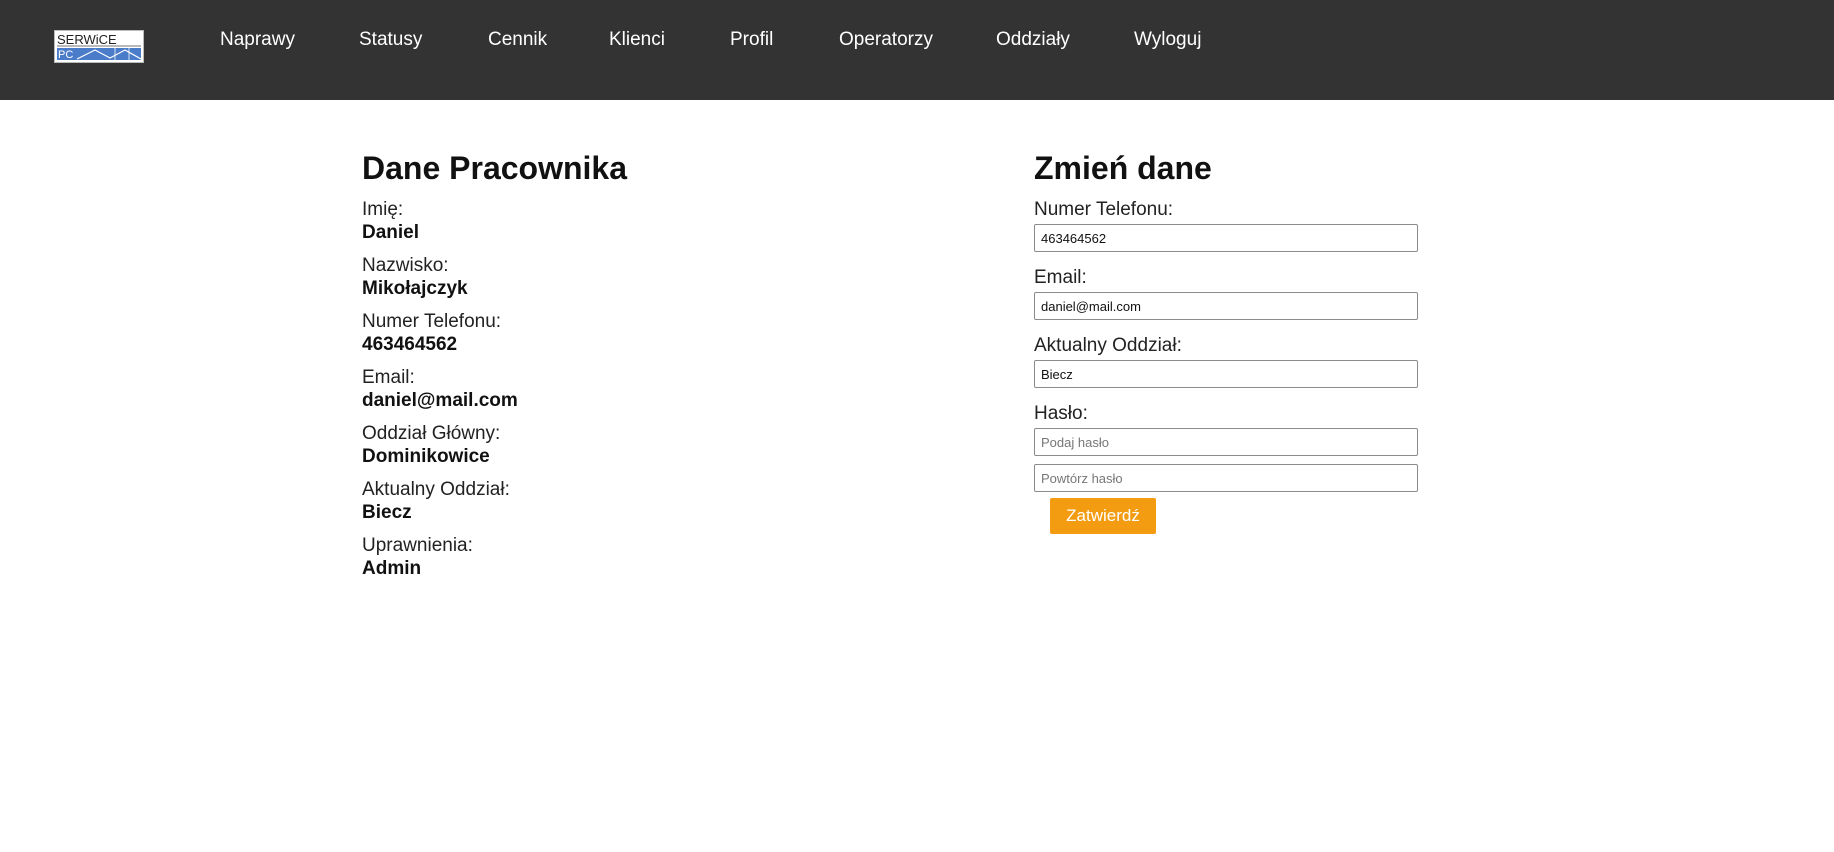  I want to click on last-name-label: Nazwisko:, so click(405, 265).